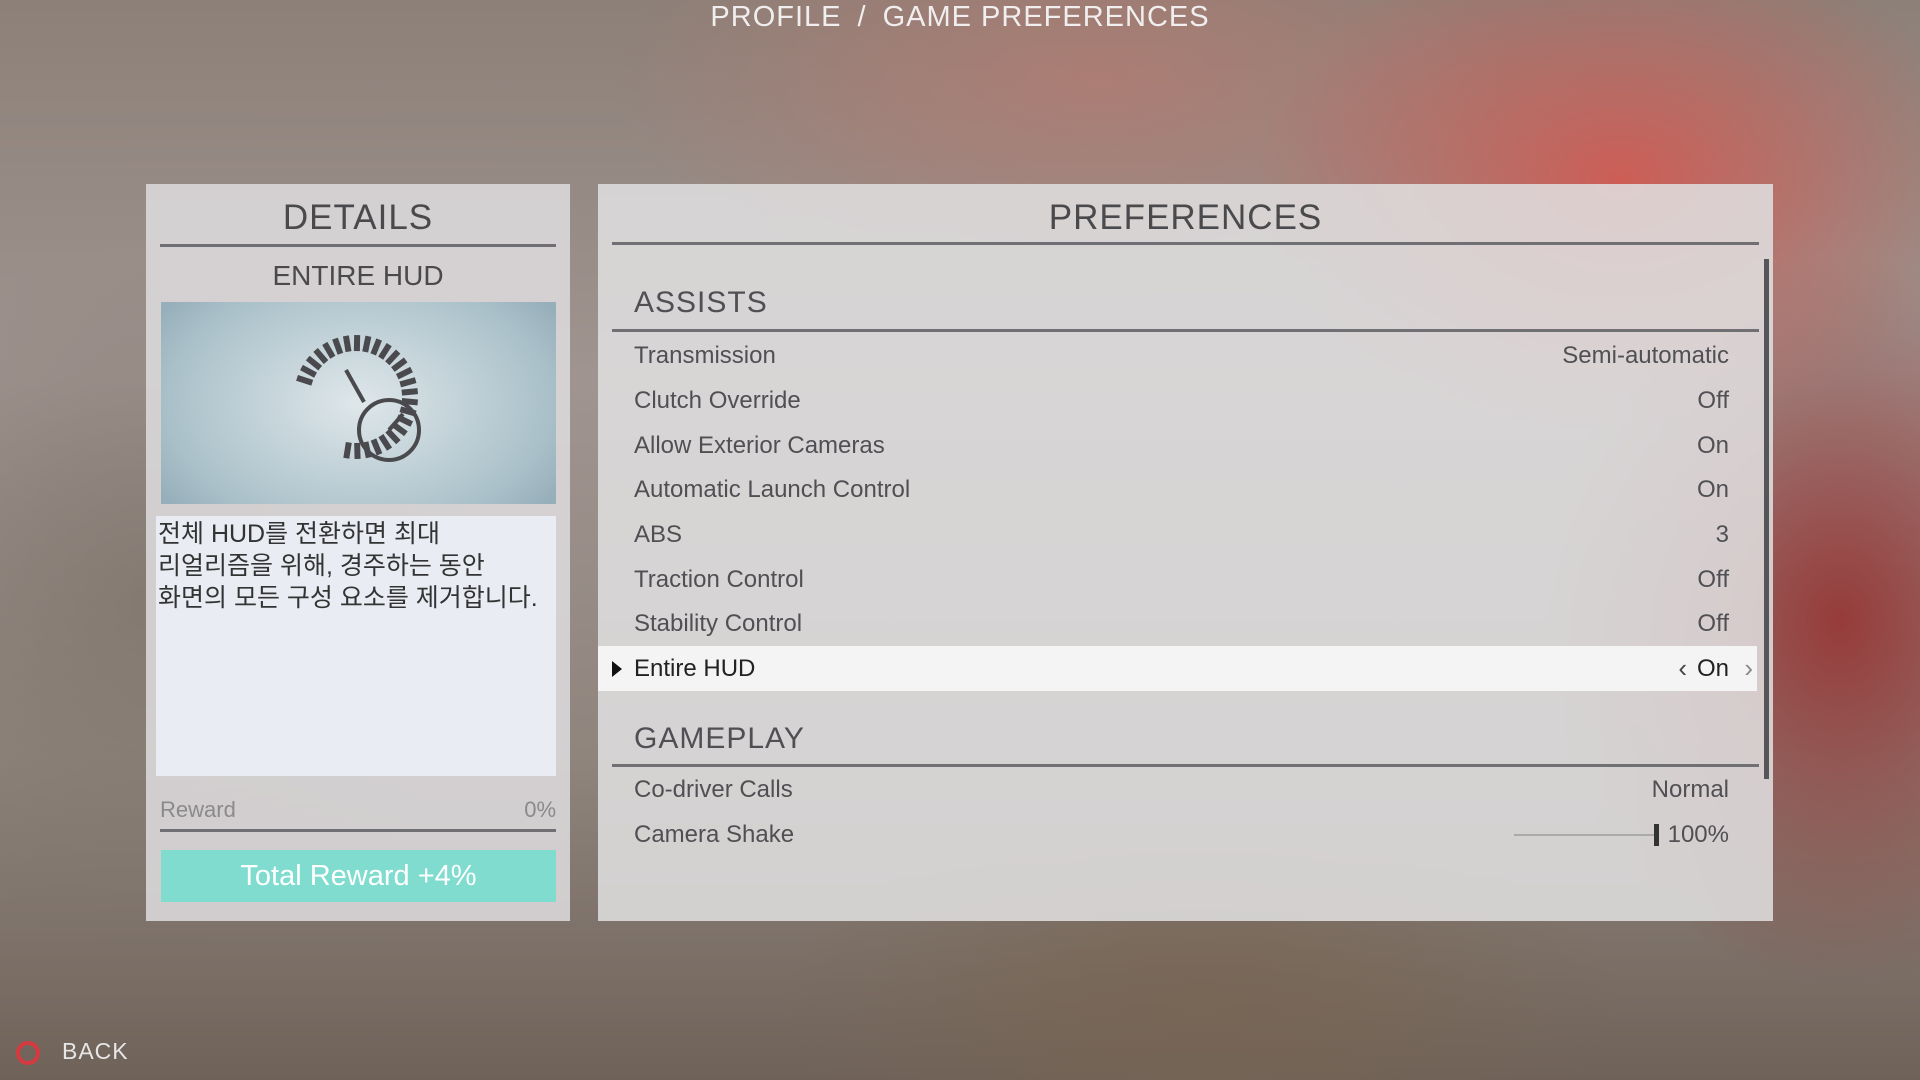 This screenshot has height=1080, width=1920. Describe the element at coordinates (1645, 355) in the screenshot. I see `setting-value: Semi-automatic` at that location.